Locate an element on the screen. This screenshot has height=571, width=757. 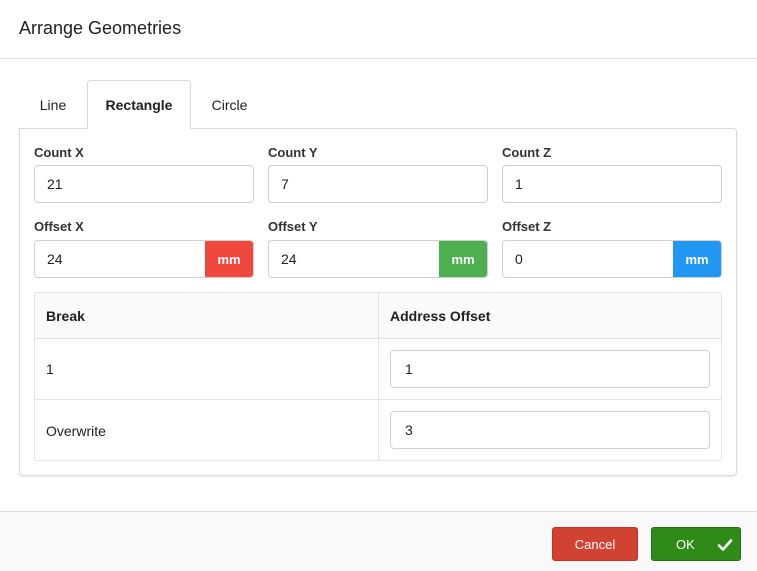
offset-z-unit-button: mm is located at coordinates (697, 259).